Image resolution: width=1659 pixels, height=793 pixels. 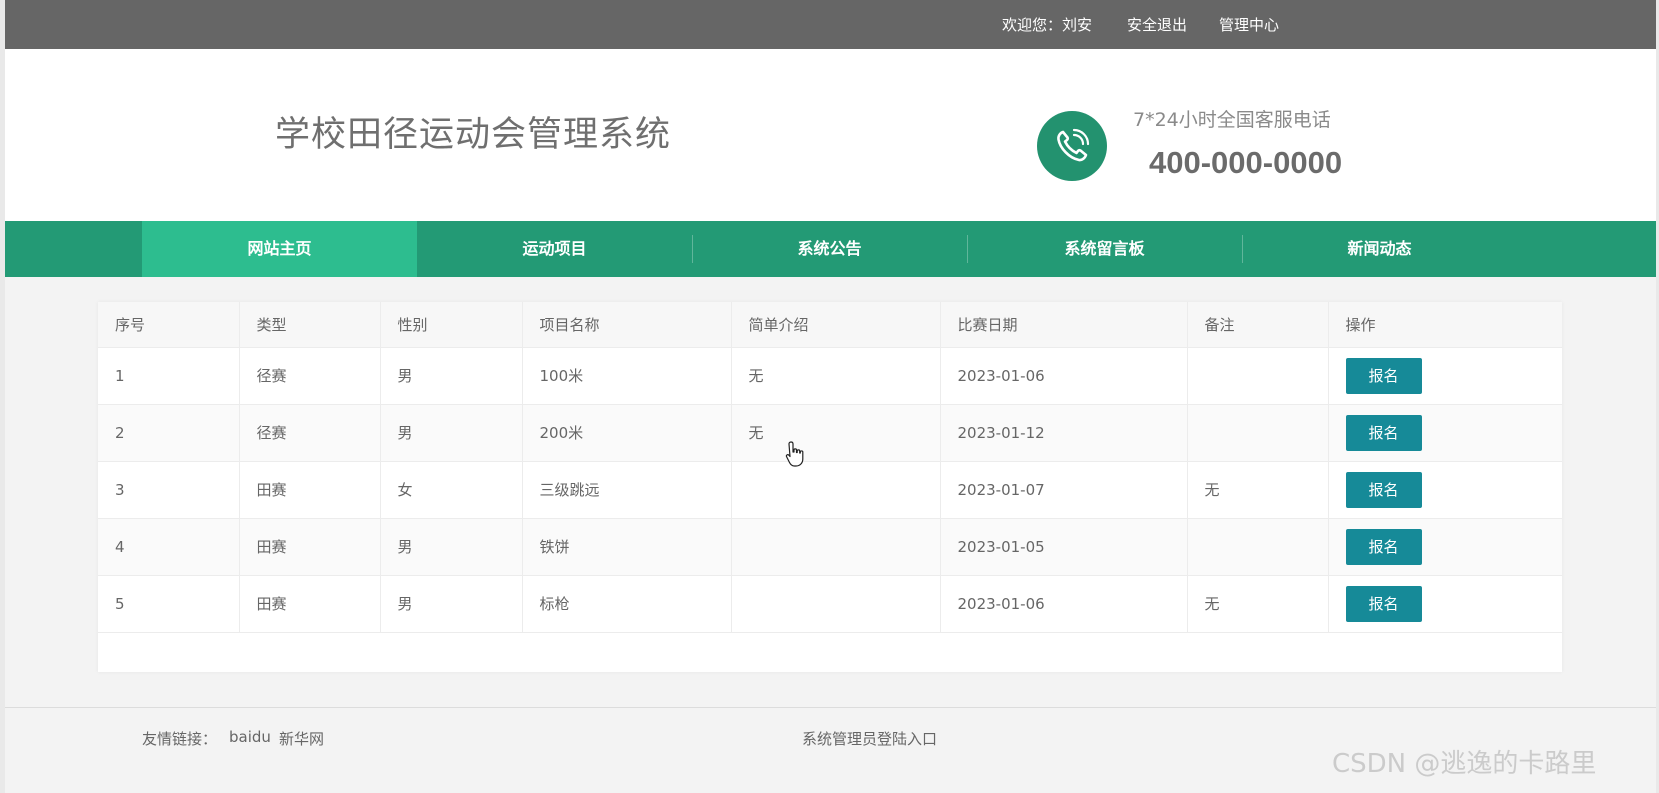 What do you see at coordinates (180, 739) in the screenshot?
I see `friend-links-label: 友情链接：` at bounding box center [180, 739].